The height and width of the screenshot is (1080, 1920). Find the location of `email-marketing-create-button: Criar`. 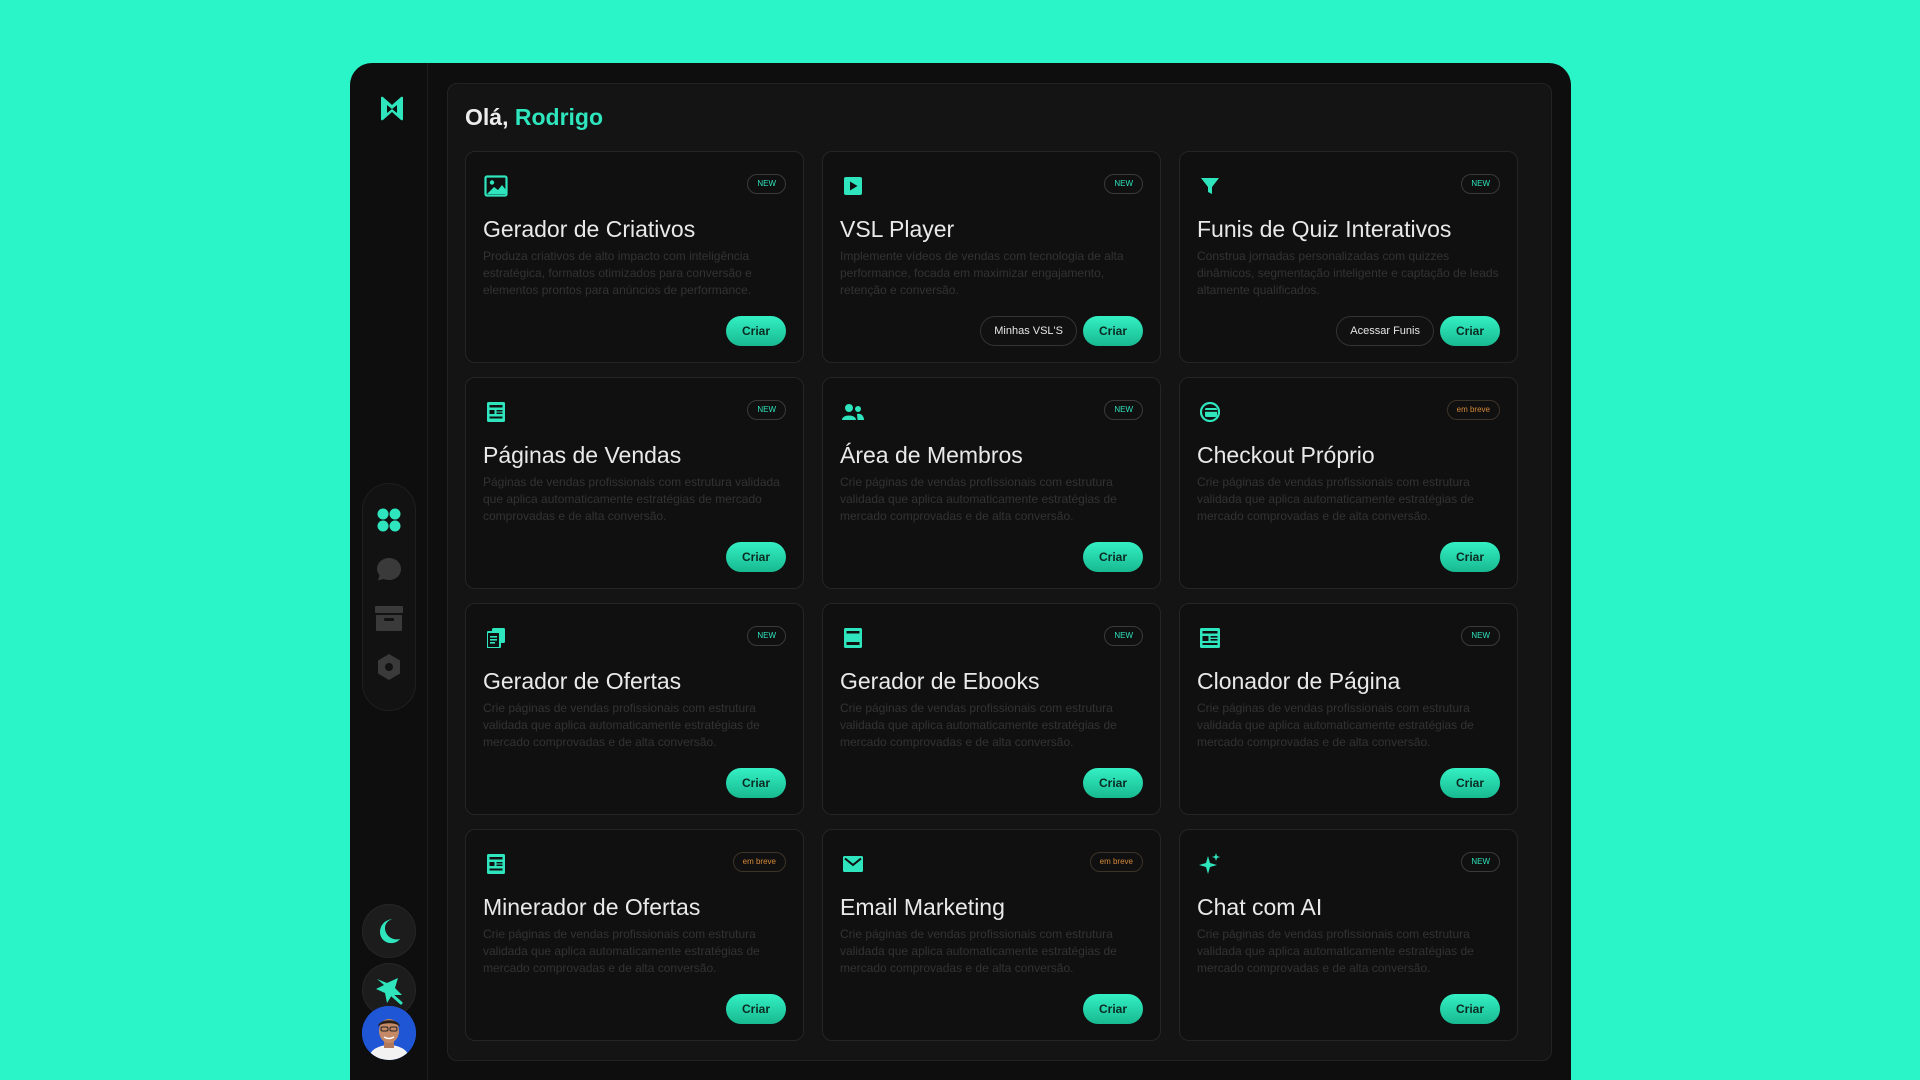

email-marketing-create-button: Criar is located at coordinates (1112, 1009).